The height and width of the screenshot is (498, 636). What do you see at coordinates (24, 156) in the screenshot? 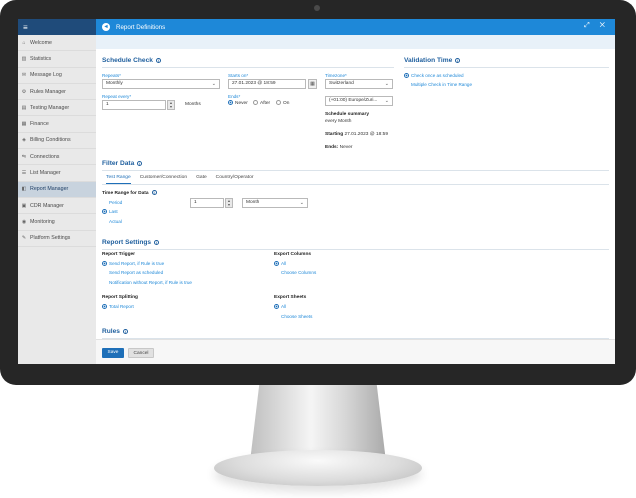
I see `connections-icon: ⇋` at bounding box center [24, 156].